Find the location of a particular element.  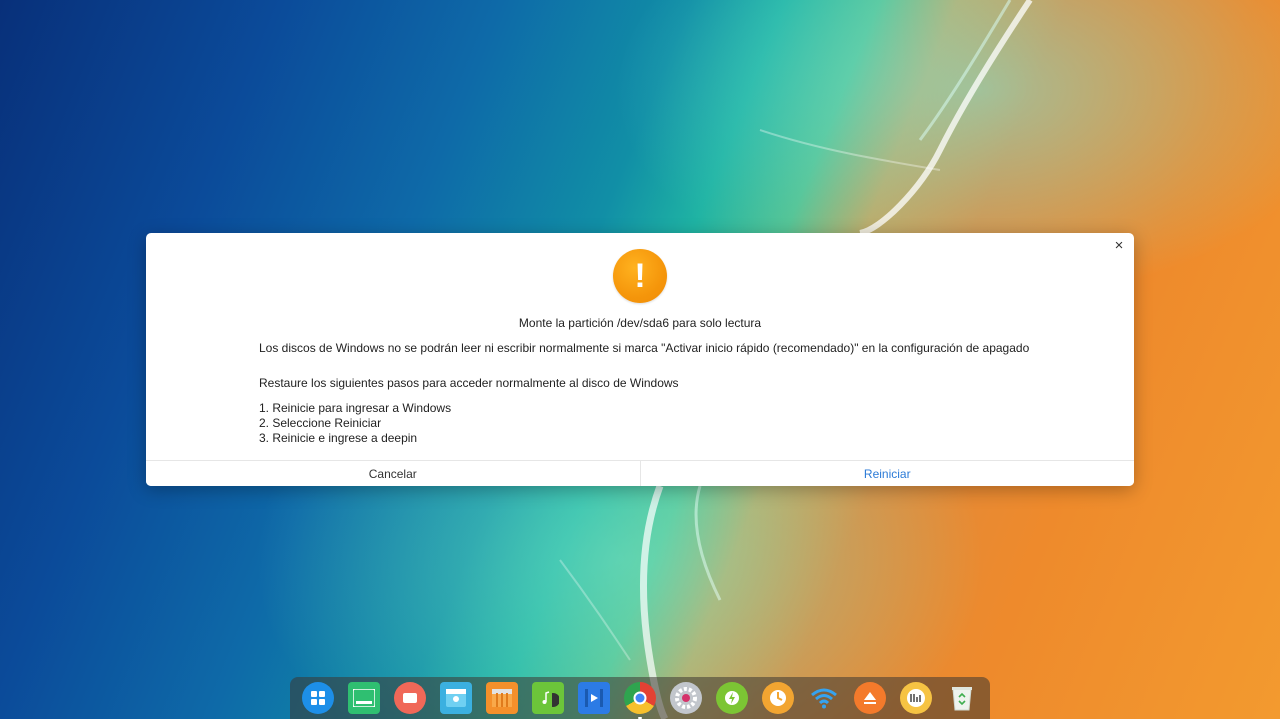

close-icon: × is located at coordinates (1119, 246).